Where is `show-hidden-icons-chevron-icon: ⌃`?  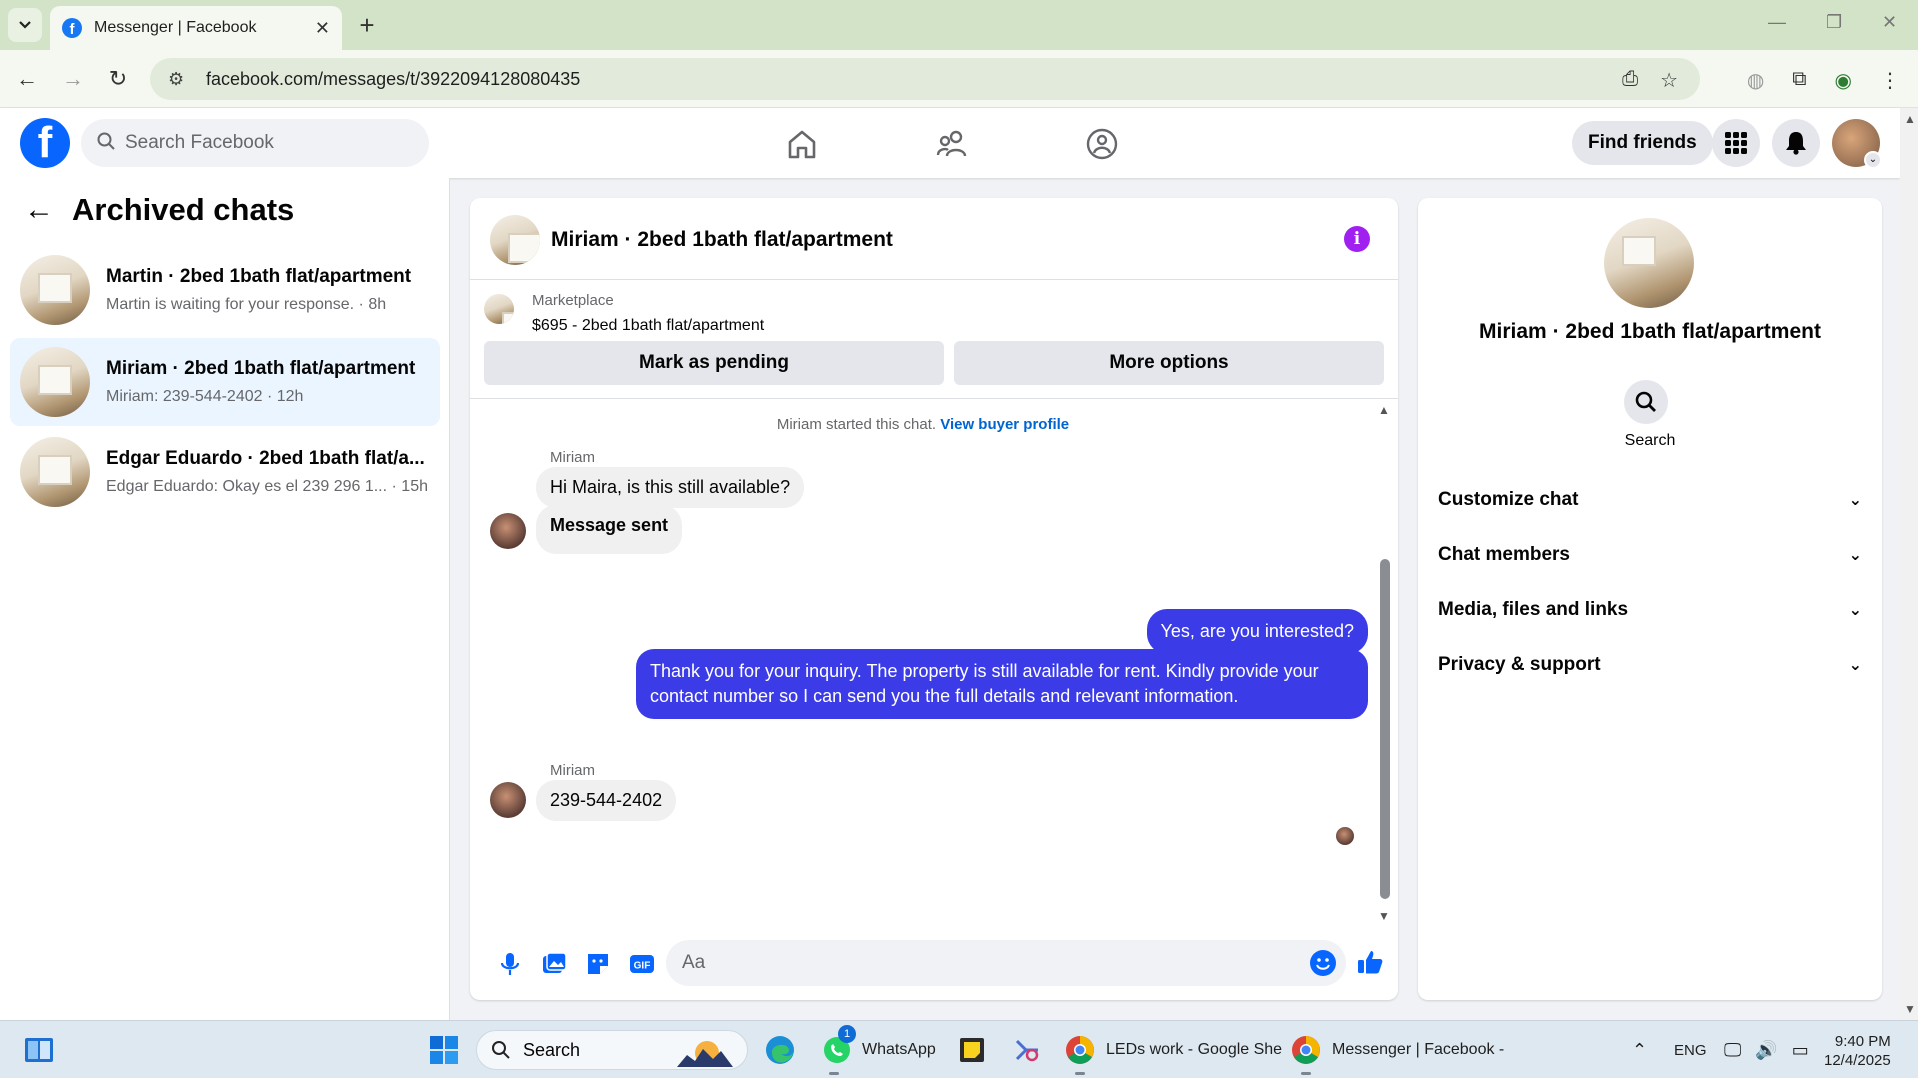
show-hidden-icons-chevron-icon: ⌃ is located at coordinates (1639, 1049).